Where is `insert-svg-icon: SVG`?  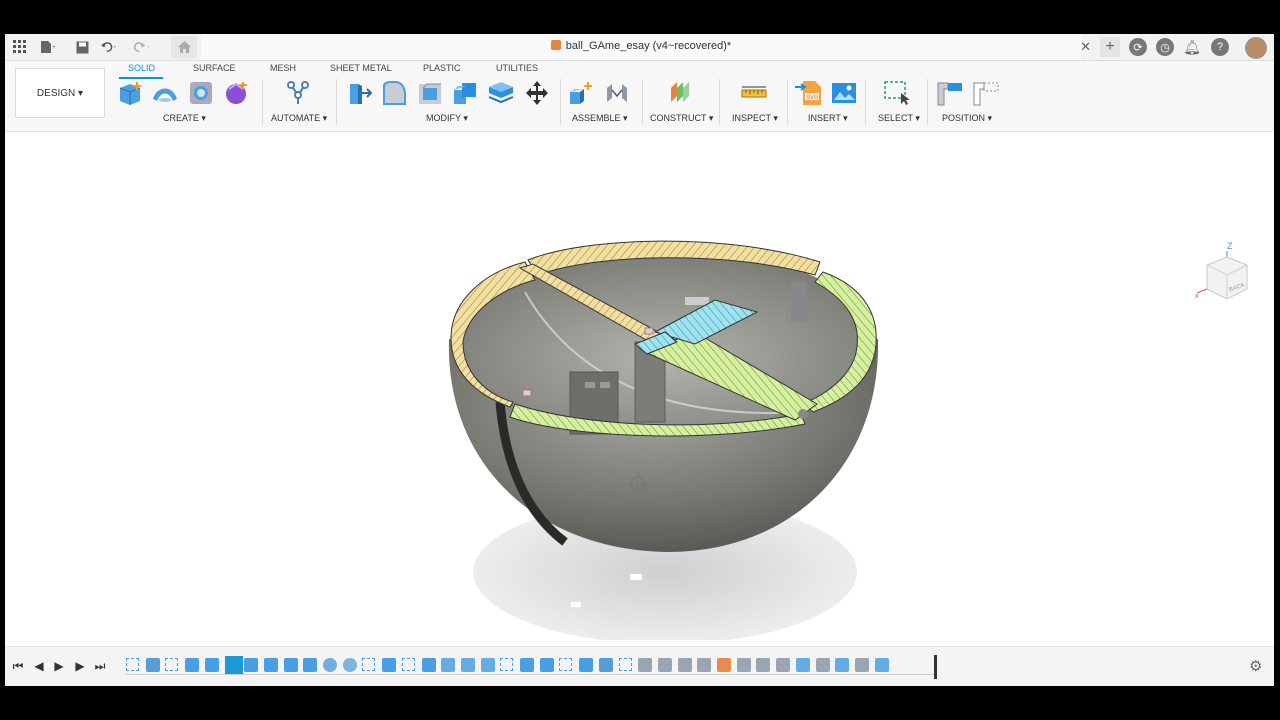
insert-svg-icon: SVG is located at coordinates (809, 93).